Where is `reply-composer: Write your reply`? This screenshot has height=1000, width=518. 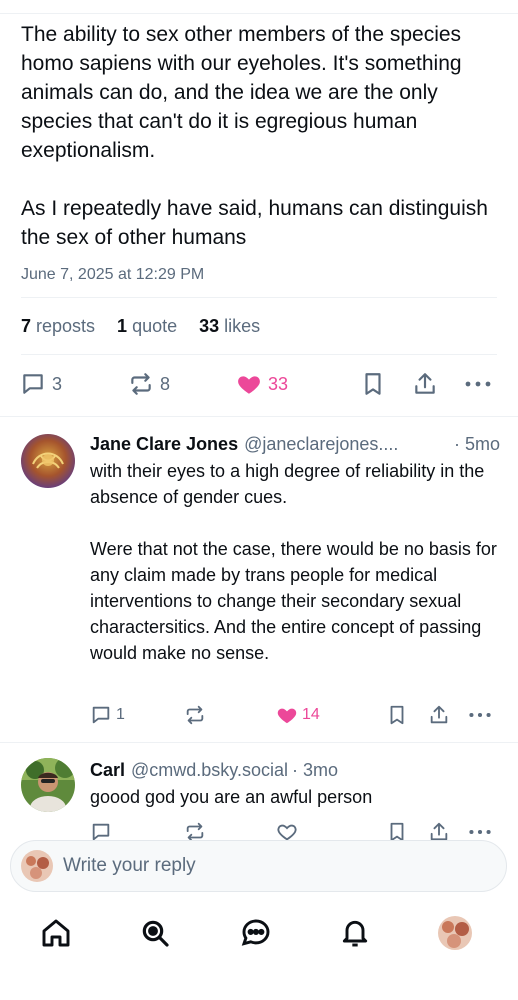 reply-composer: Write your reply is located at coordinates (258, 866).